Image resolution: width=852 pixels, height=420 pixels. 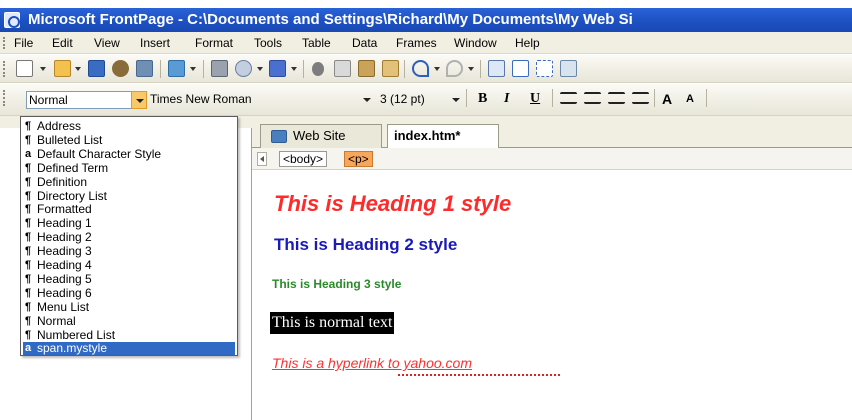 I want to click on italic-button: I, so click(x=506, y=99).